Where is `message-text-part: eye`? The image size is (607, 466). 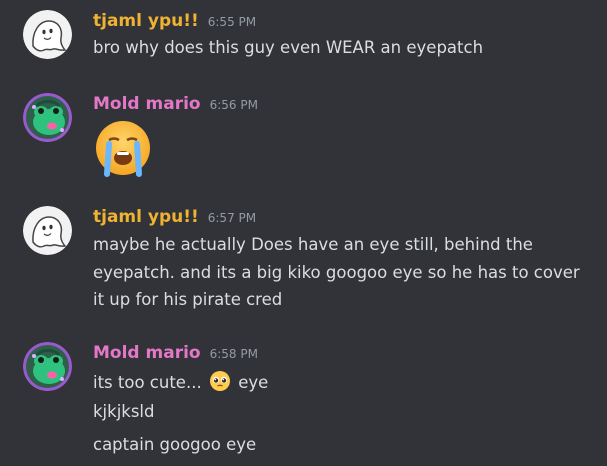
message-text-part: eye is located at coordinates (253, 382).